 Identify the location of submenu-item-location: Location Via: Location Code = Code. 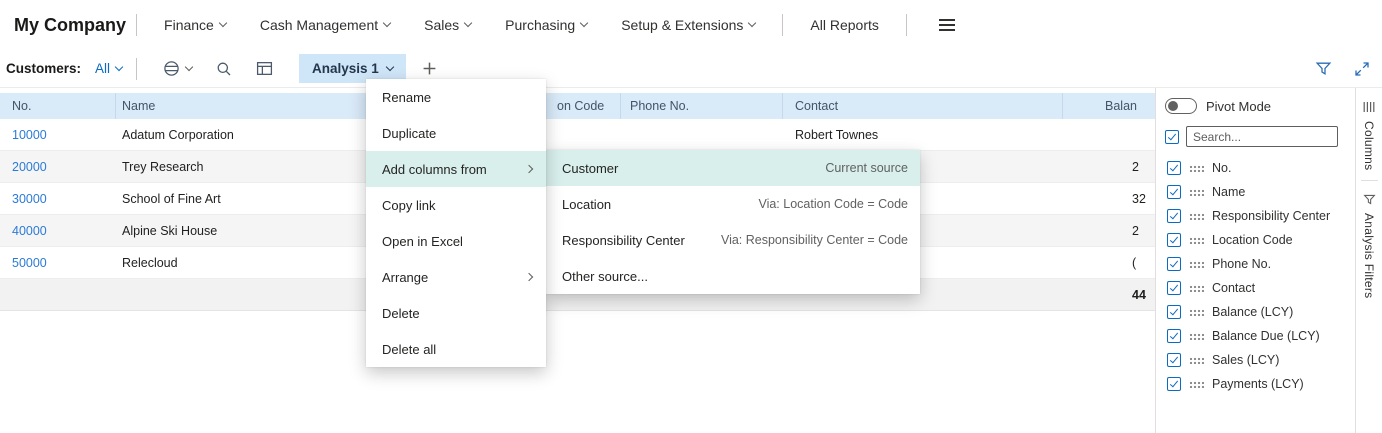
(733, 204).